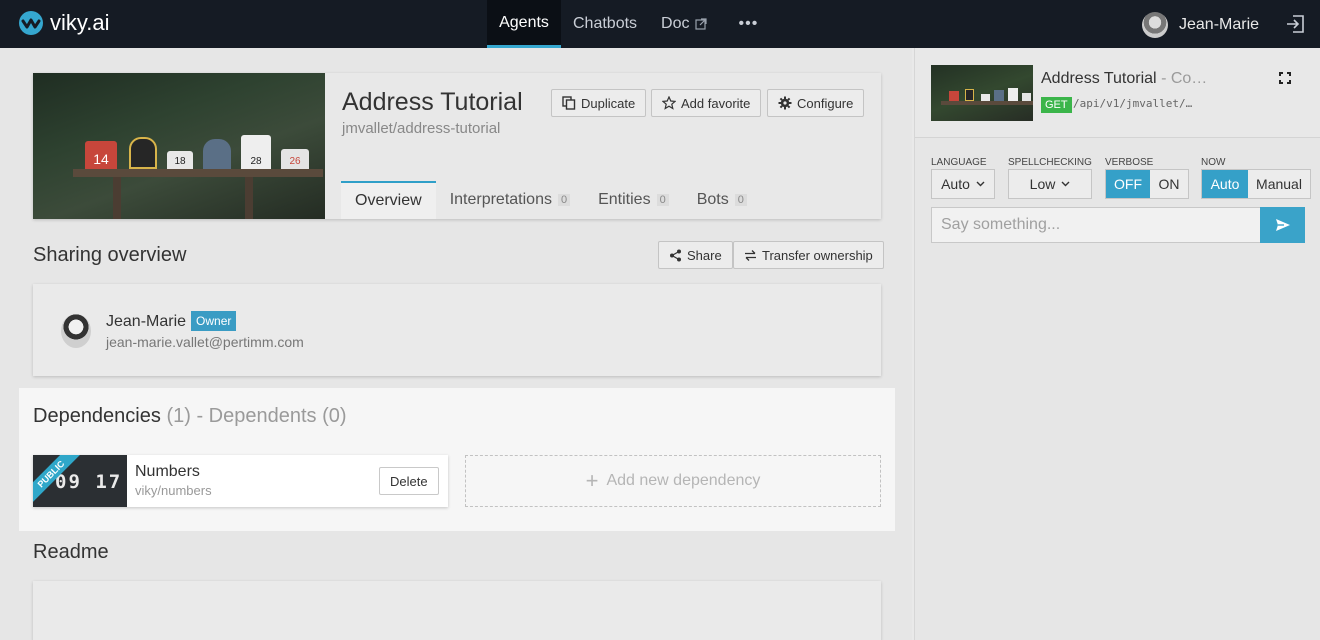  I want to click on owner-email: jean-marie.vallet@pertimm.com, so click(205, 342).